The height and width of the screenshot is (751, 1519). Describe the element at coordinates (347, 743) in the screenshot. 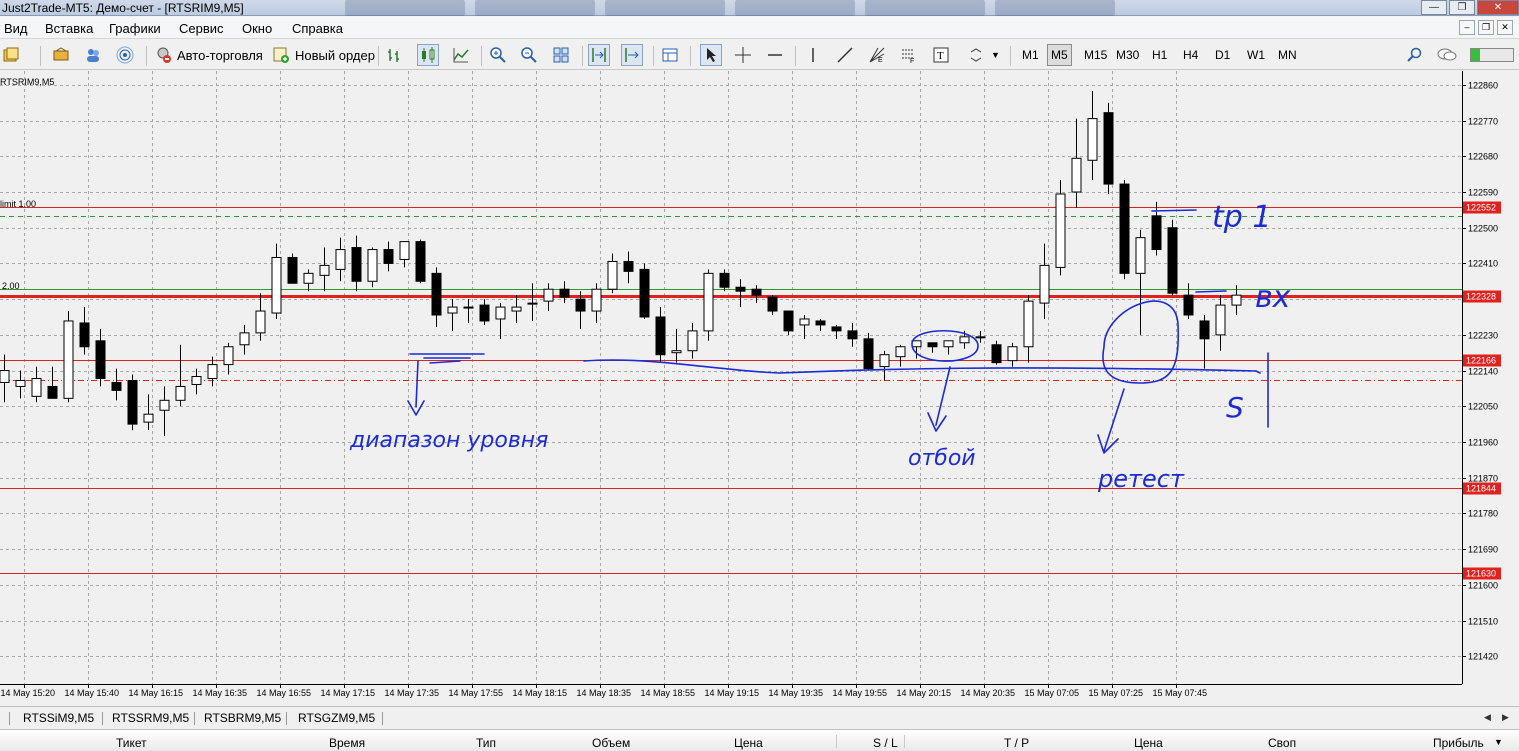

I see `col-time: Время` at that location.